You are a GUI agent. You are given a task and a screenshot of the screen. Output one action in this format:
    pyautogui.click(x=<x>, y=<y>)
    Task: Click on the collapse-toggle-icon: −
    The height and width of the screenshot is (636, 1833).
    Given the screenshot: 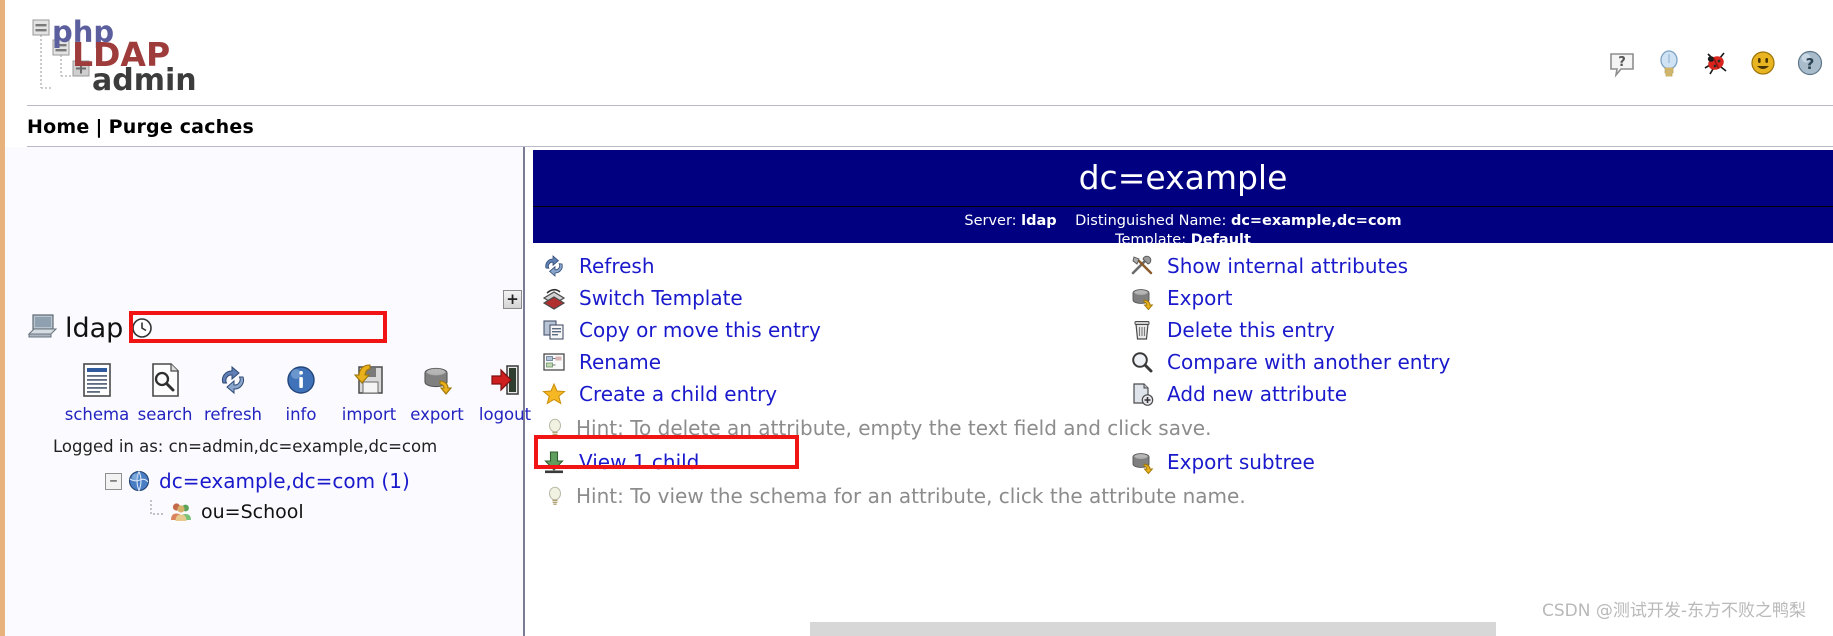 What is the action you would take?
    pyautogui.click(x=113, y=481)
    